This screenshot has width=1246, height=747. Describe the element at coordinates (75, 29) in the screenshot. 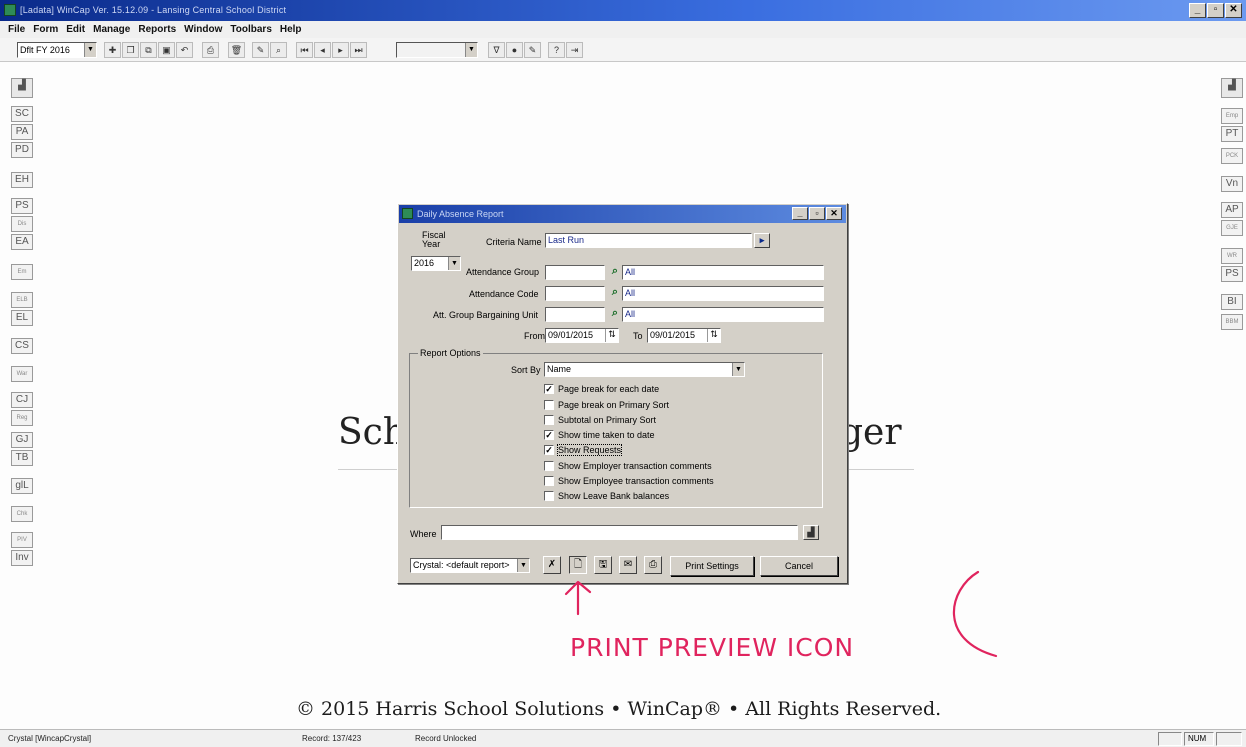

I see `menu-edit: Edit` at that location.